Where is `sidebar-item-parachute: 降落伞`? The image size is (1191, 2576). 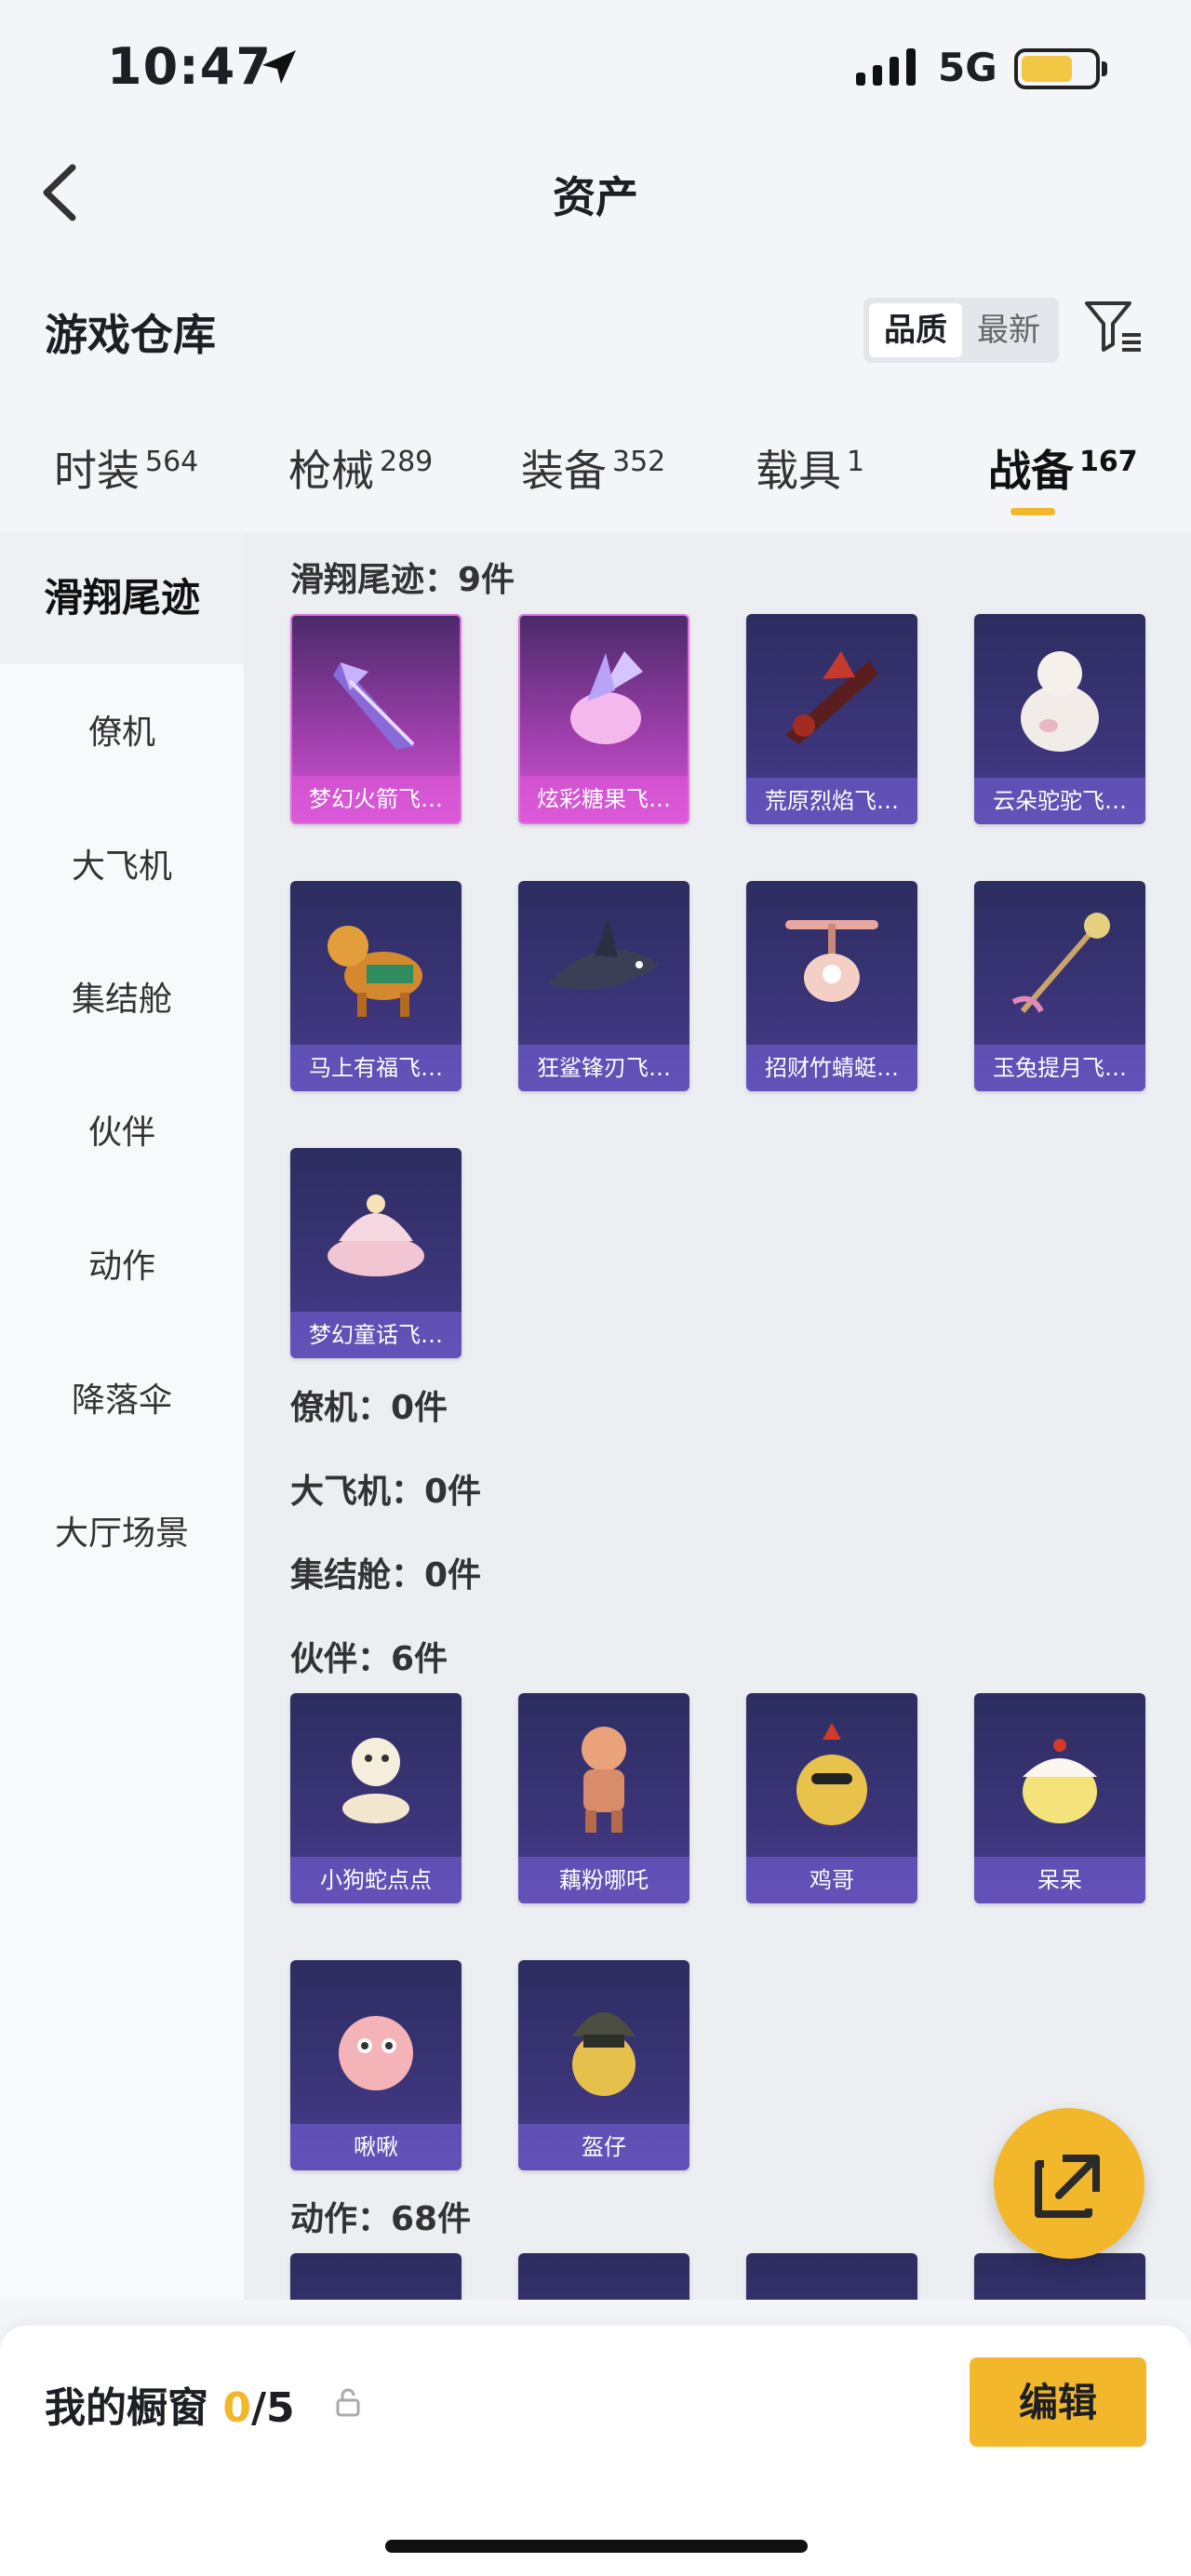 sidebar-item-parachute: 降落伞 is located at coordinates (122, 1397).